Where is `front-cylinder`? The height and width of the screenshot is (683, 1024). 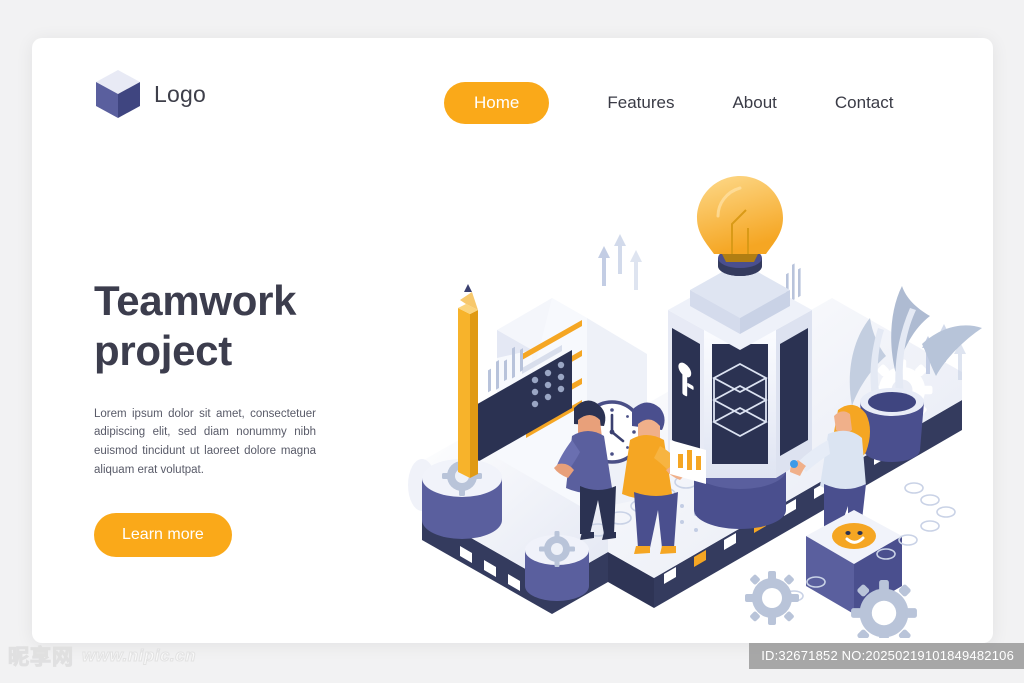 front-cylinder is located at coordinates (557, 566).